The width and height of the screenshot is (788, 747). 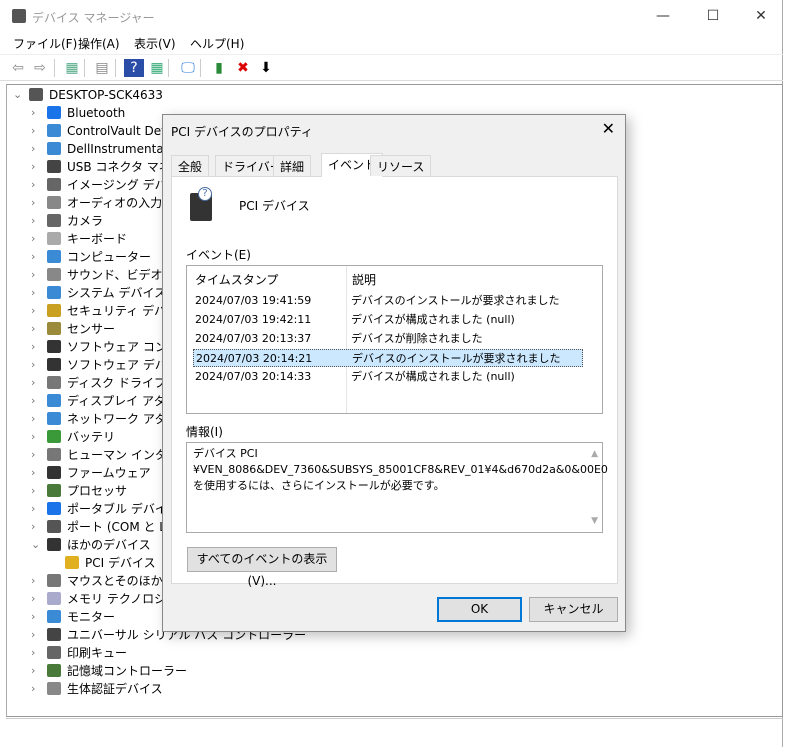 I want to click on event-timestamp: 2024/07/03 19:42:11, so click(x=253, y=319).